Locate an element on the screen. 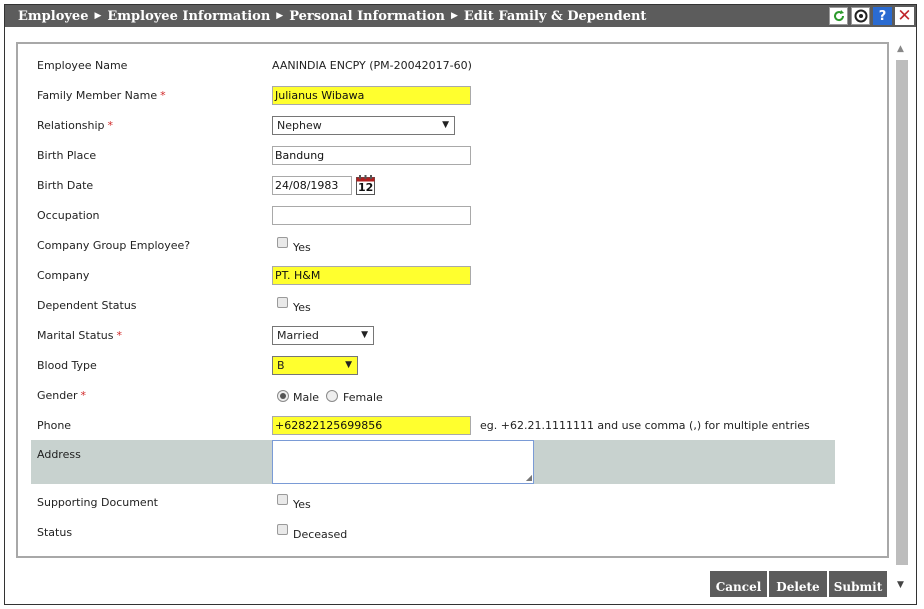 The image size is (924, 609). row-company: Company PT. H&M is located at coordinates (435, 276).